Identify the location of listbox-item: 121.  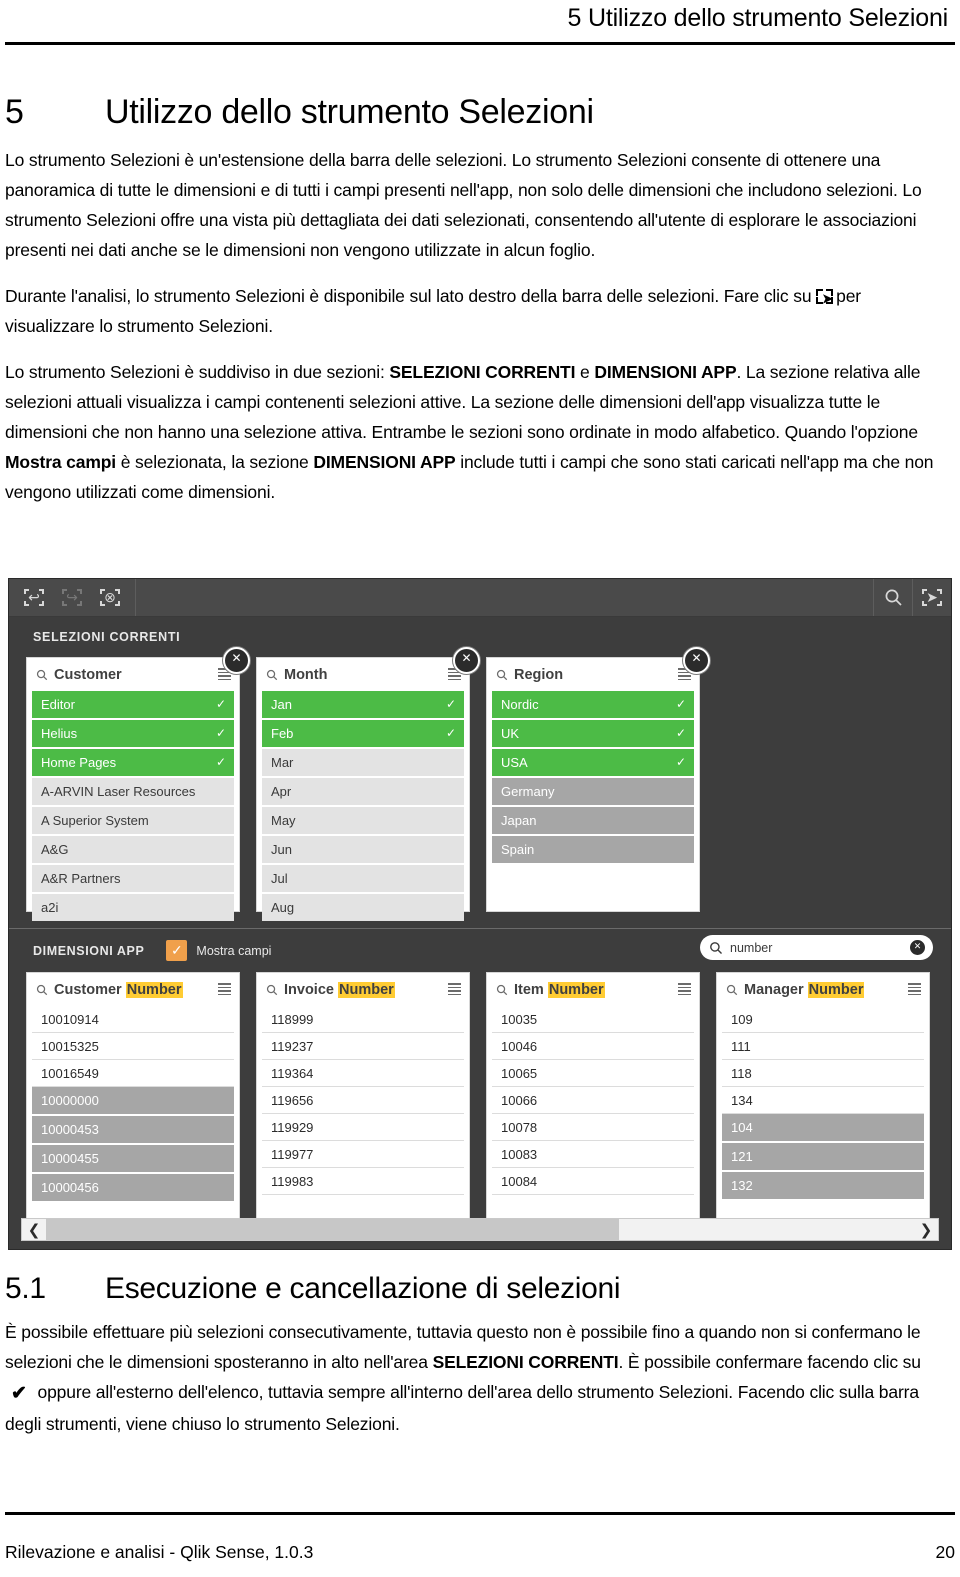
(823, 1156).